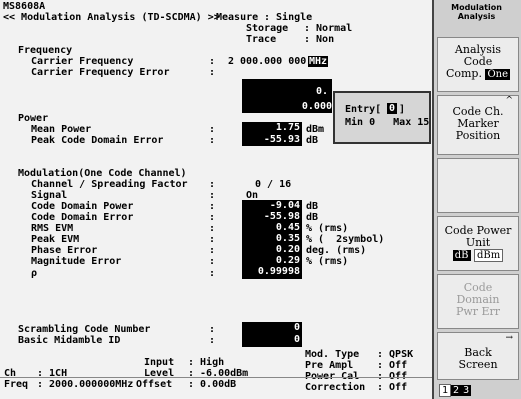 The image size is (521, 399). Describe the element at coordinates (478, 135) in the screenshot. I see `softkey-line: Position` at that location.